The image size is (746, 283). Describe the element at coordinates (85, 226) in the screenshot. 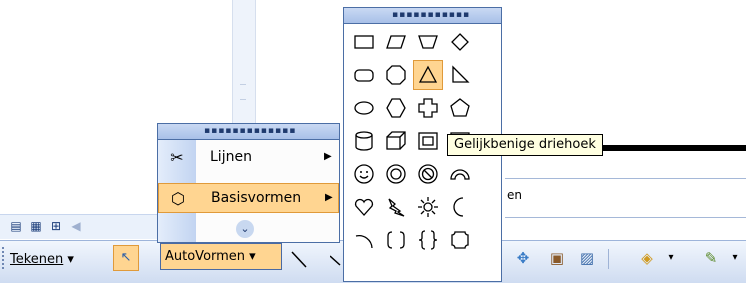

I see `view-buttons-row: ▤ ▦ ⊞ ◀` at that location.